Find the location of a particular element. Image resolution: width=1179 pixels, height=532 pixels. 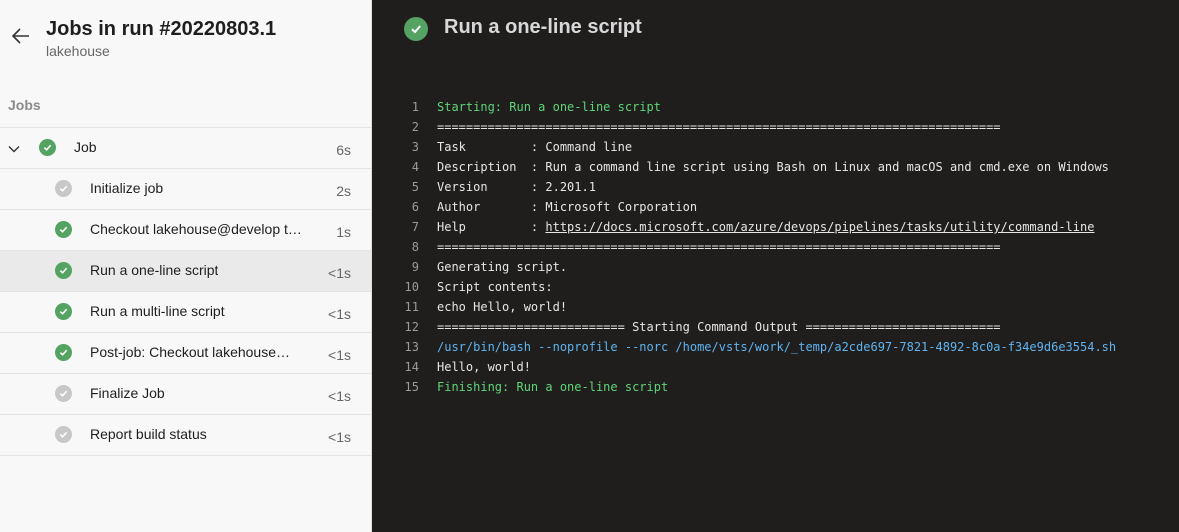

log-line: 1 Starting: Run a one-line script is located at coordinates (753, 107).